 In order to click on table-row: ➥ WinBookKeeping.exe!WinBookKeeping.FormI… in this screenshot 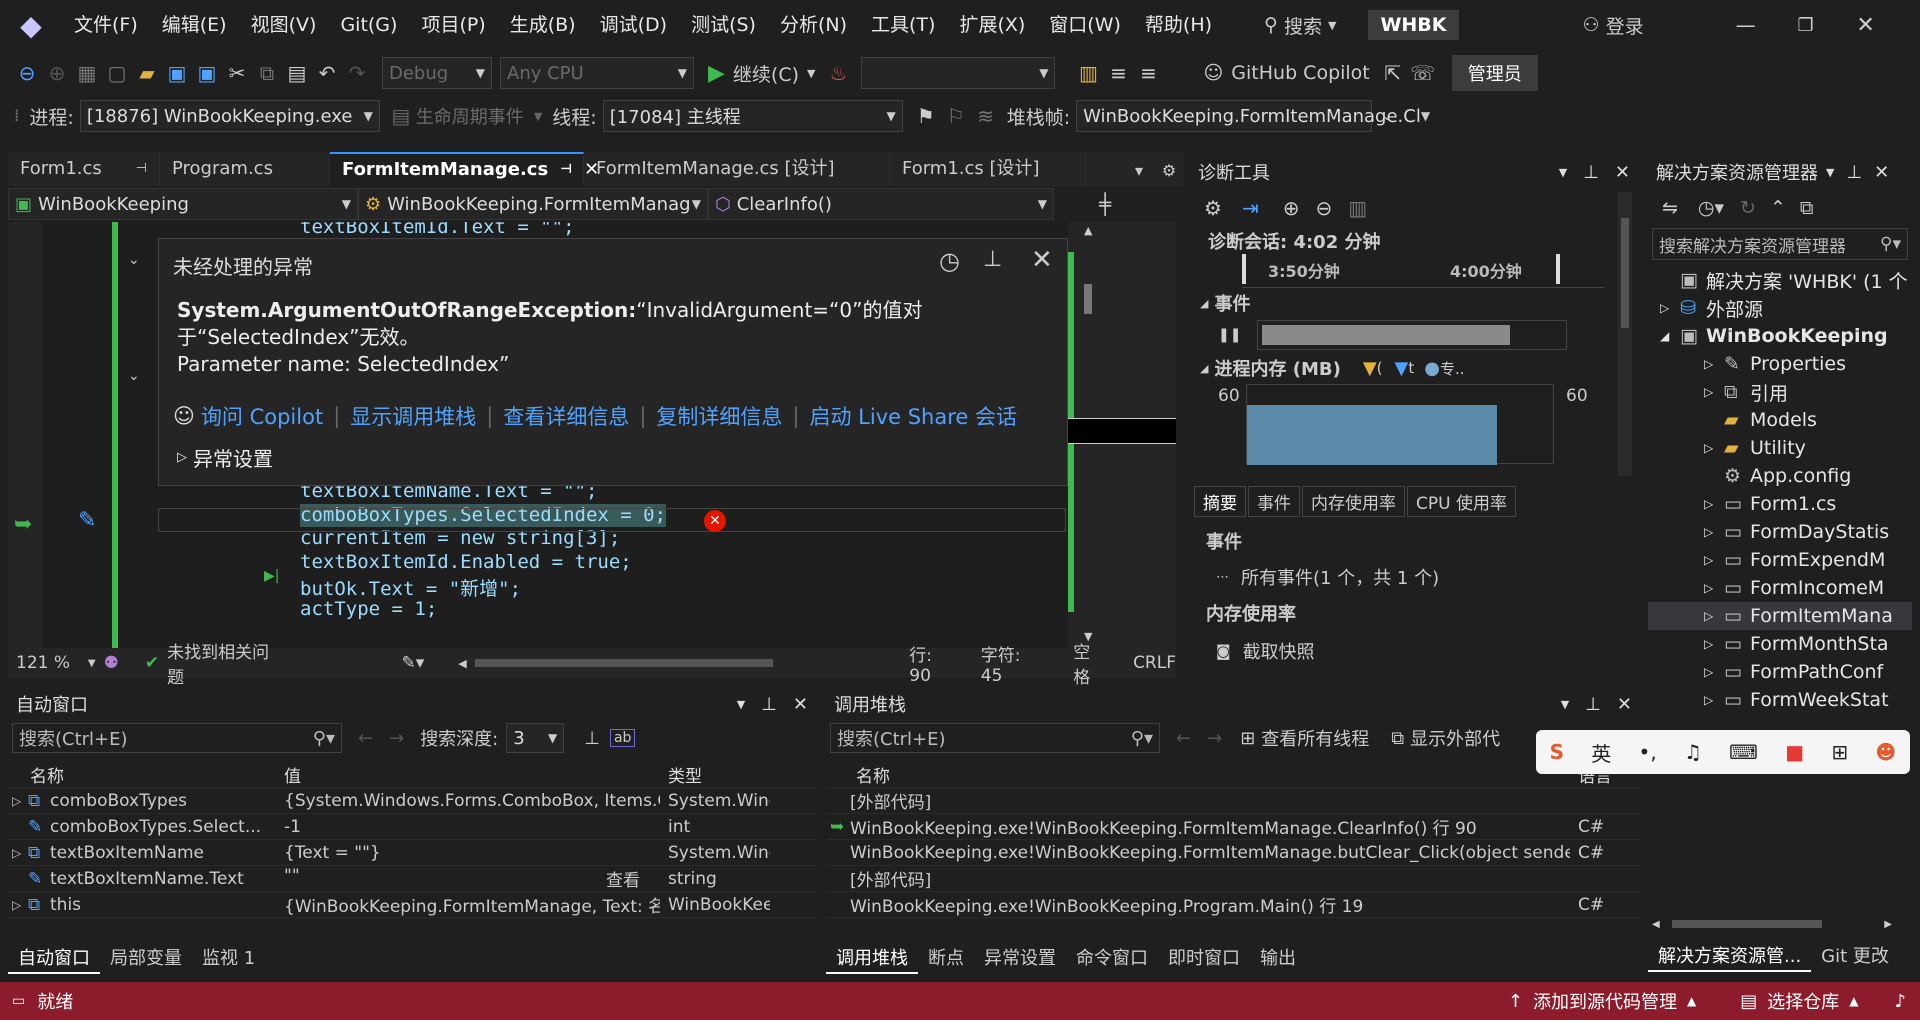, I will do `click(1233, 827)`.